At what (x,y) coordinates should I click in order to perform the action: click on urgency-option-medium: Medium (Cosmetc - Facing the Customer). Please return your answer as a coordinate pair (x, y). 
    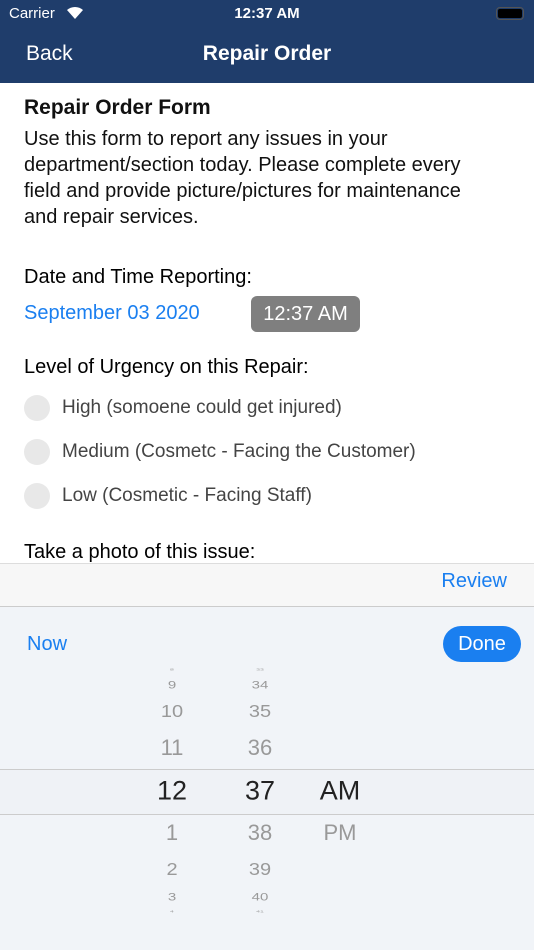
    Looking at the image, I should click on (220, 452).